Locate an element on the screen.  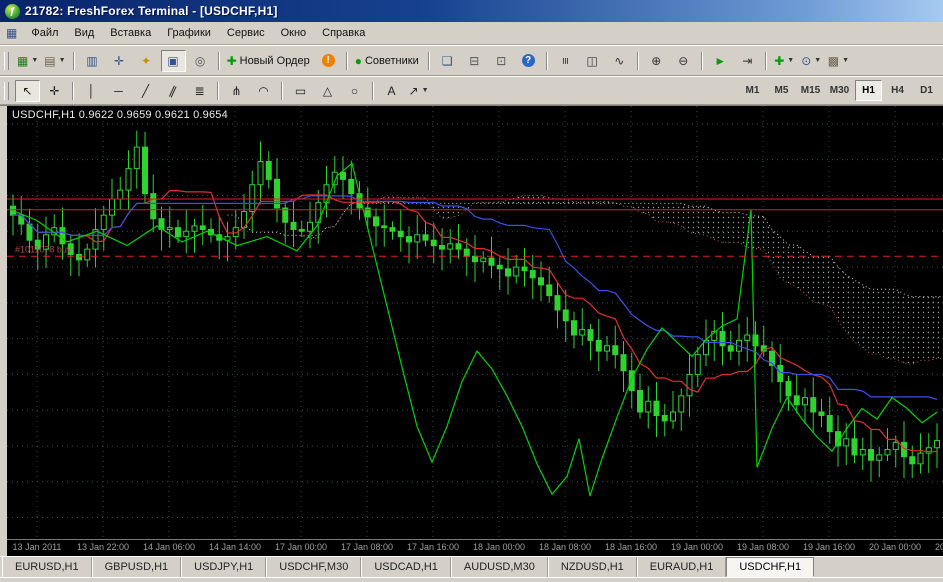
chart-ohlc-header: USDCHF,H1 0.9622 0.9659 0.9621 0.9654 is located at coordinates (120, 115).